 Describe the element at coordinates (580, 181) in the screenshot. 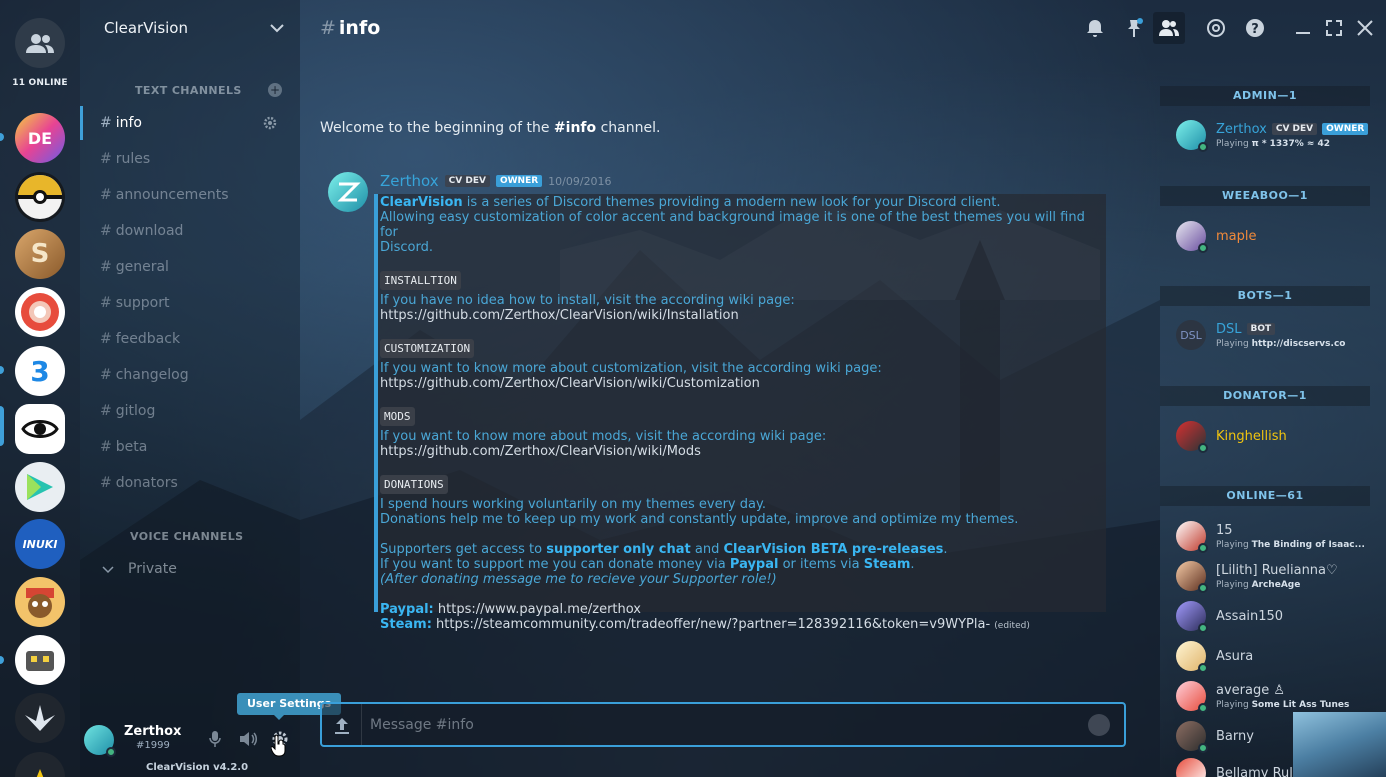

I see `message-timestamp: 10/09/2016` at that location.